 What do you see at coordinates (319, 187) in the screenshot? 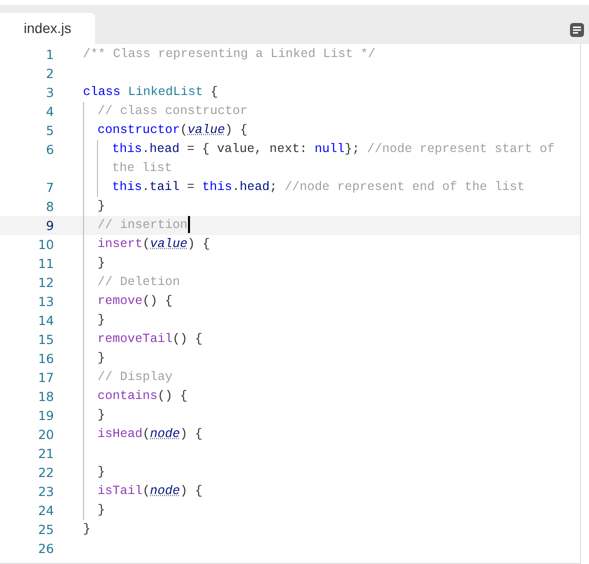
I see `code-line: this.tail = this.head; //node represent end of the list` at bounding box center [319, 187].